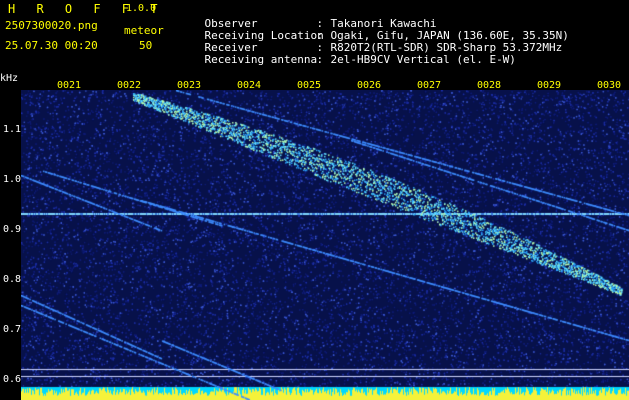 The height and width of the screenshot is (400, 629). Describe the element at coordinates (141, 8) in the screenshot. I see `app-version: 1.0.0` at that location.